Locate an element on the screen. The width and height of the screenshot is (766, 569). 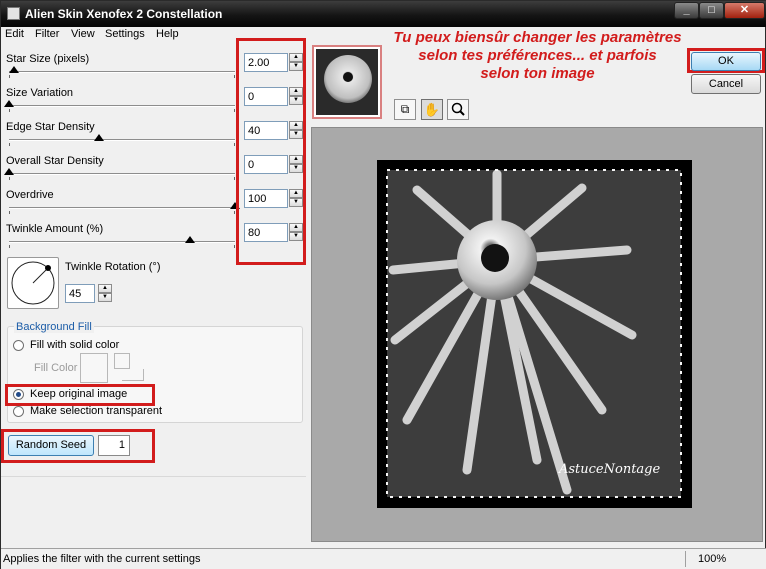
tool-hand-icon: ✋ is located at coordinates (432, 109).